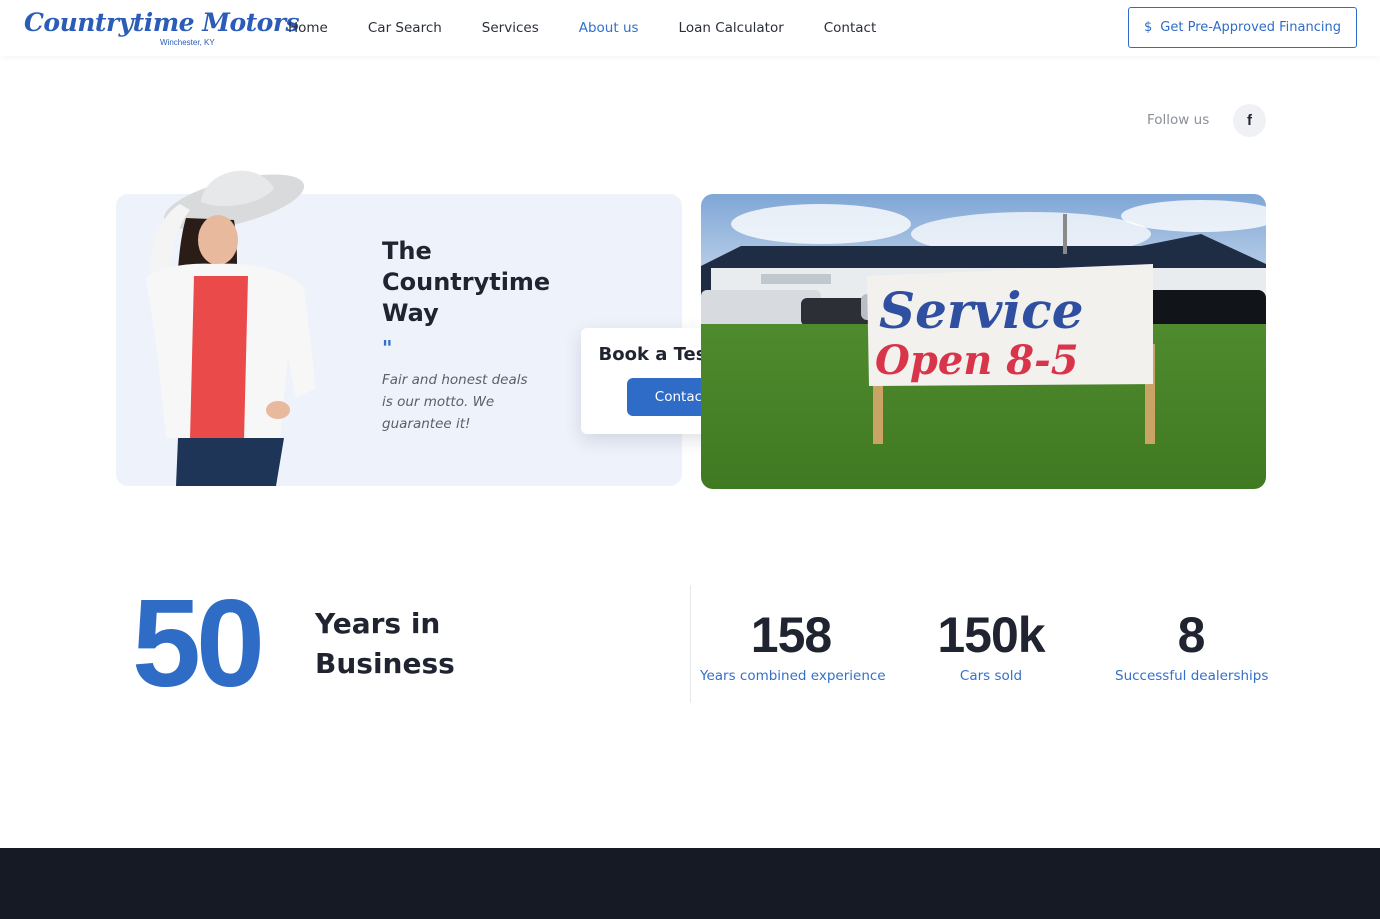 This screenshot has height=919, width=1380. I want to click on nav-home: Home, so click(308, 28).